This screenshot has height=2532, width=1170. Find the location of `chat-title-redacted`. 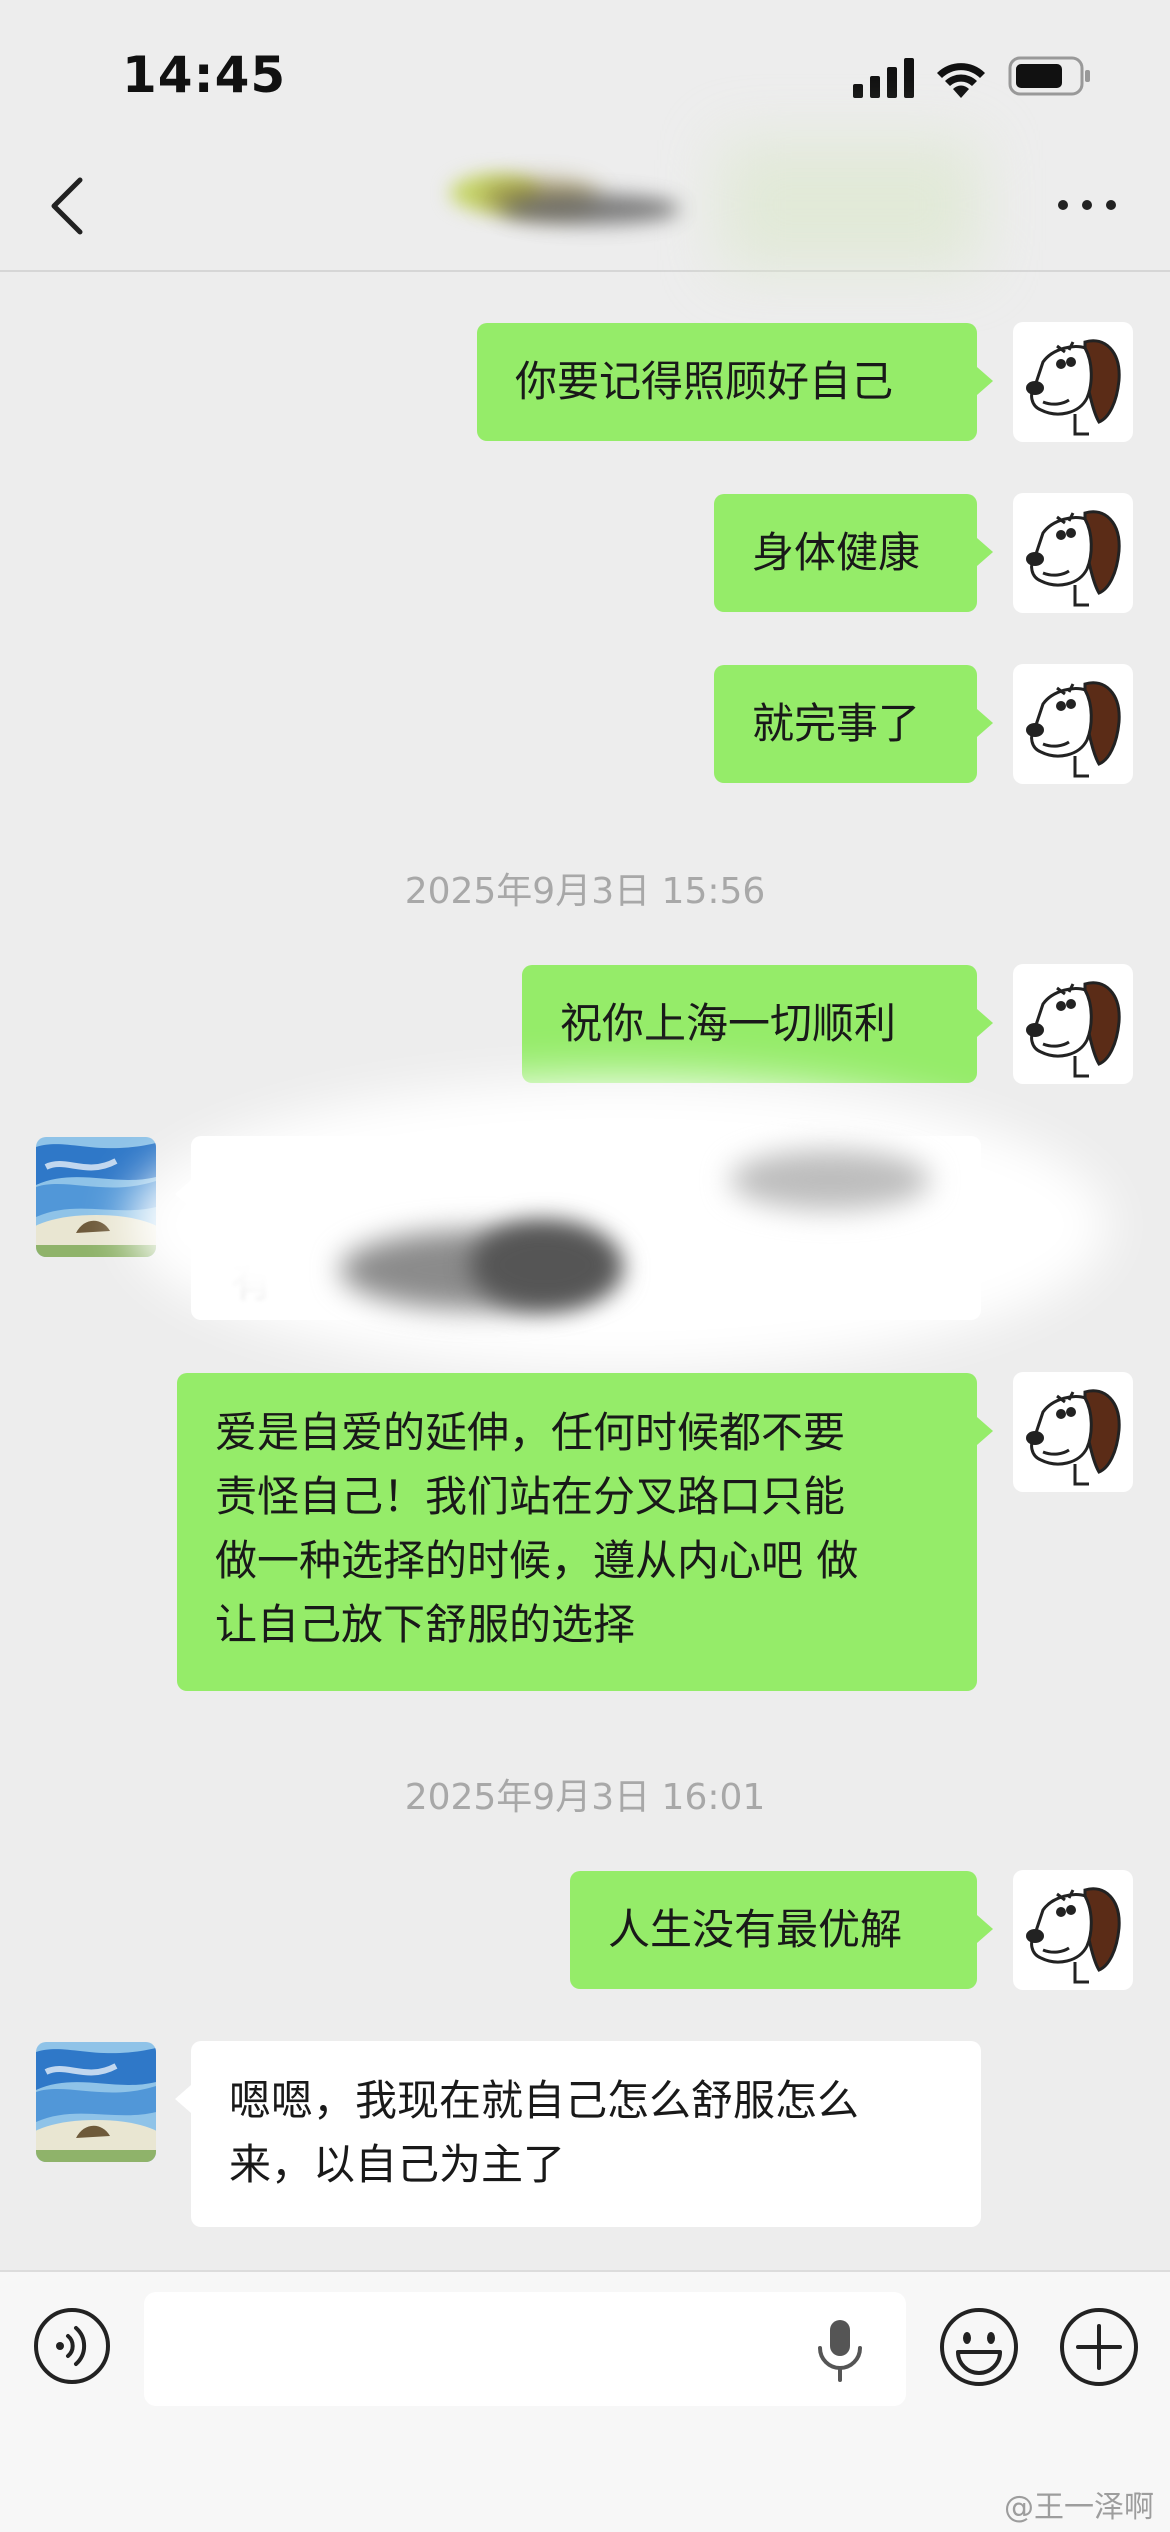

chat-title-redacted is located at coordinates (585, 207).